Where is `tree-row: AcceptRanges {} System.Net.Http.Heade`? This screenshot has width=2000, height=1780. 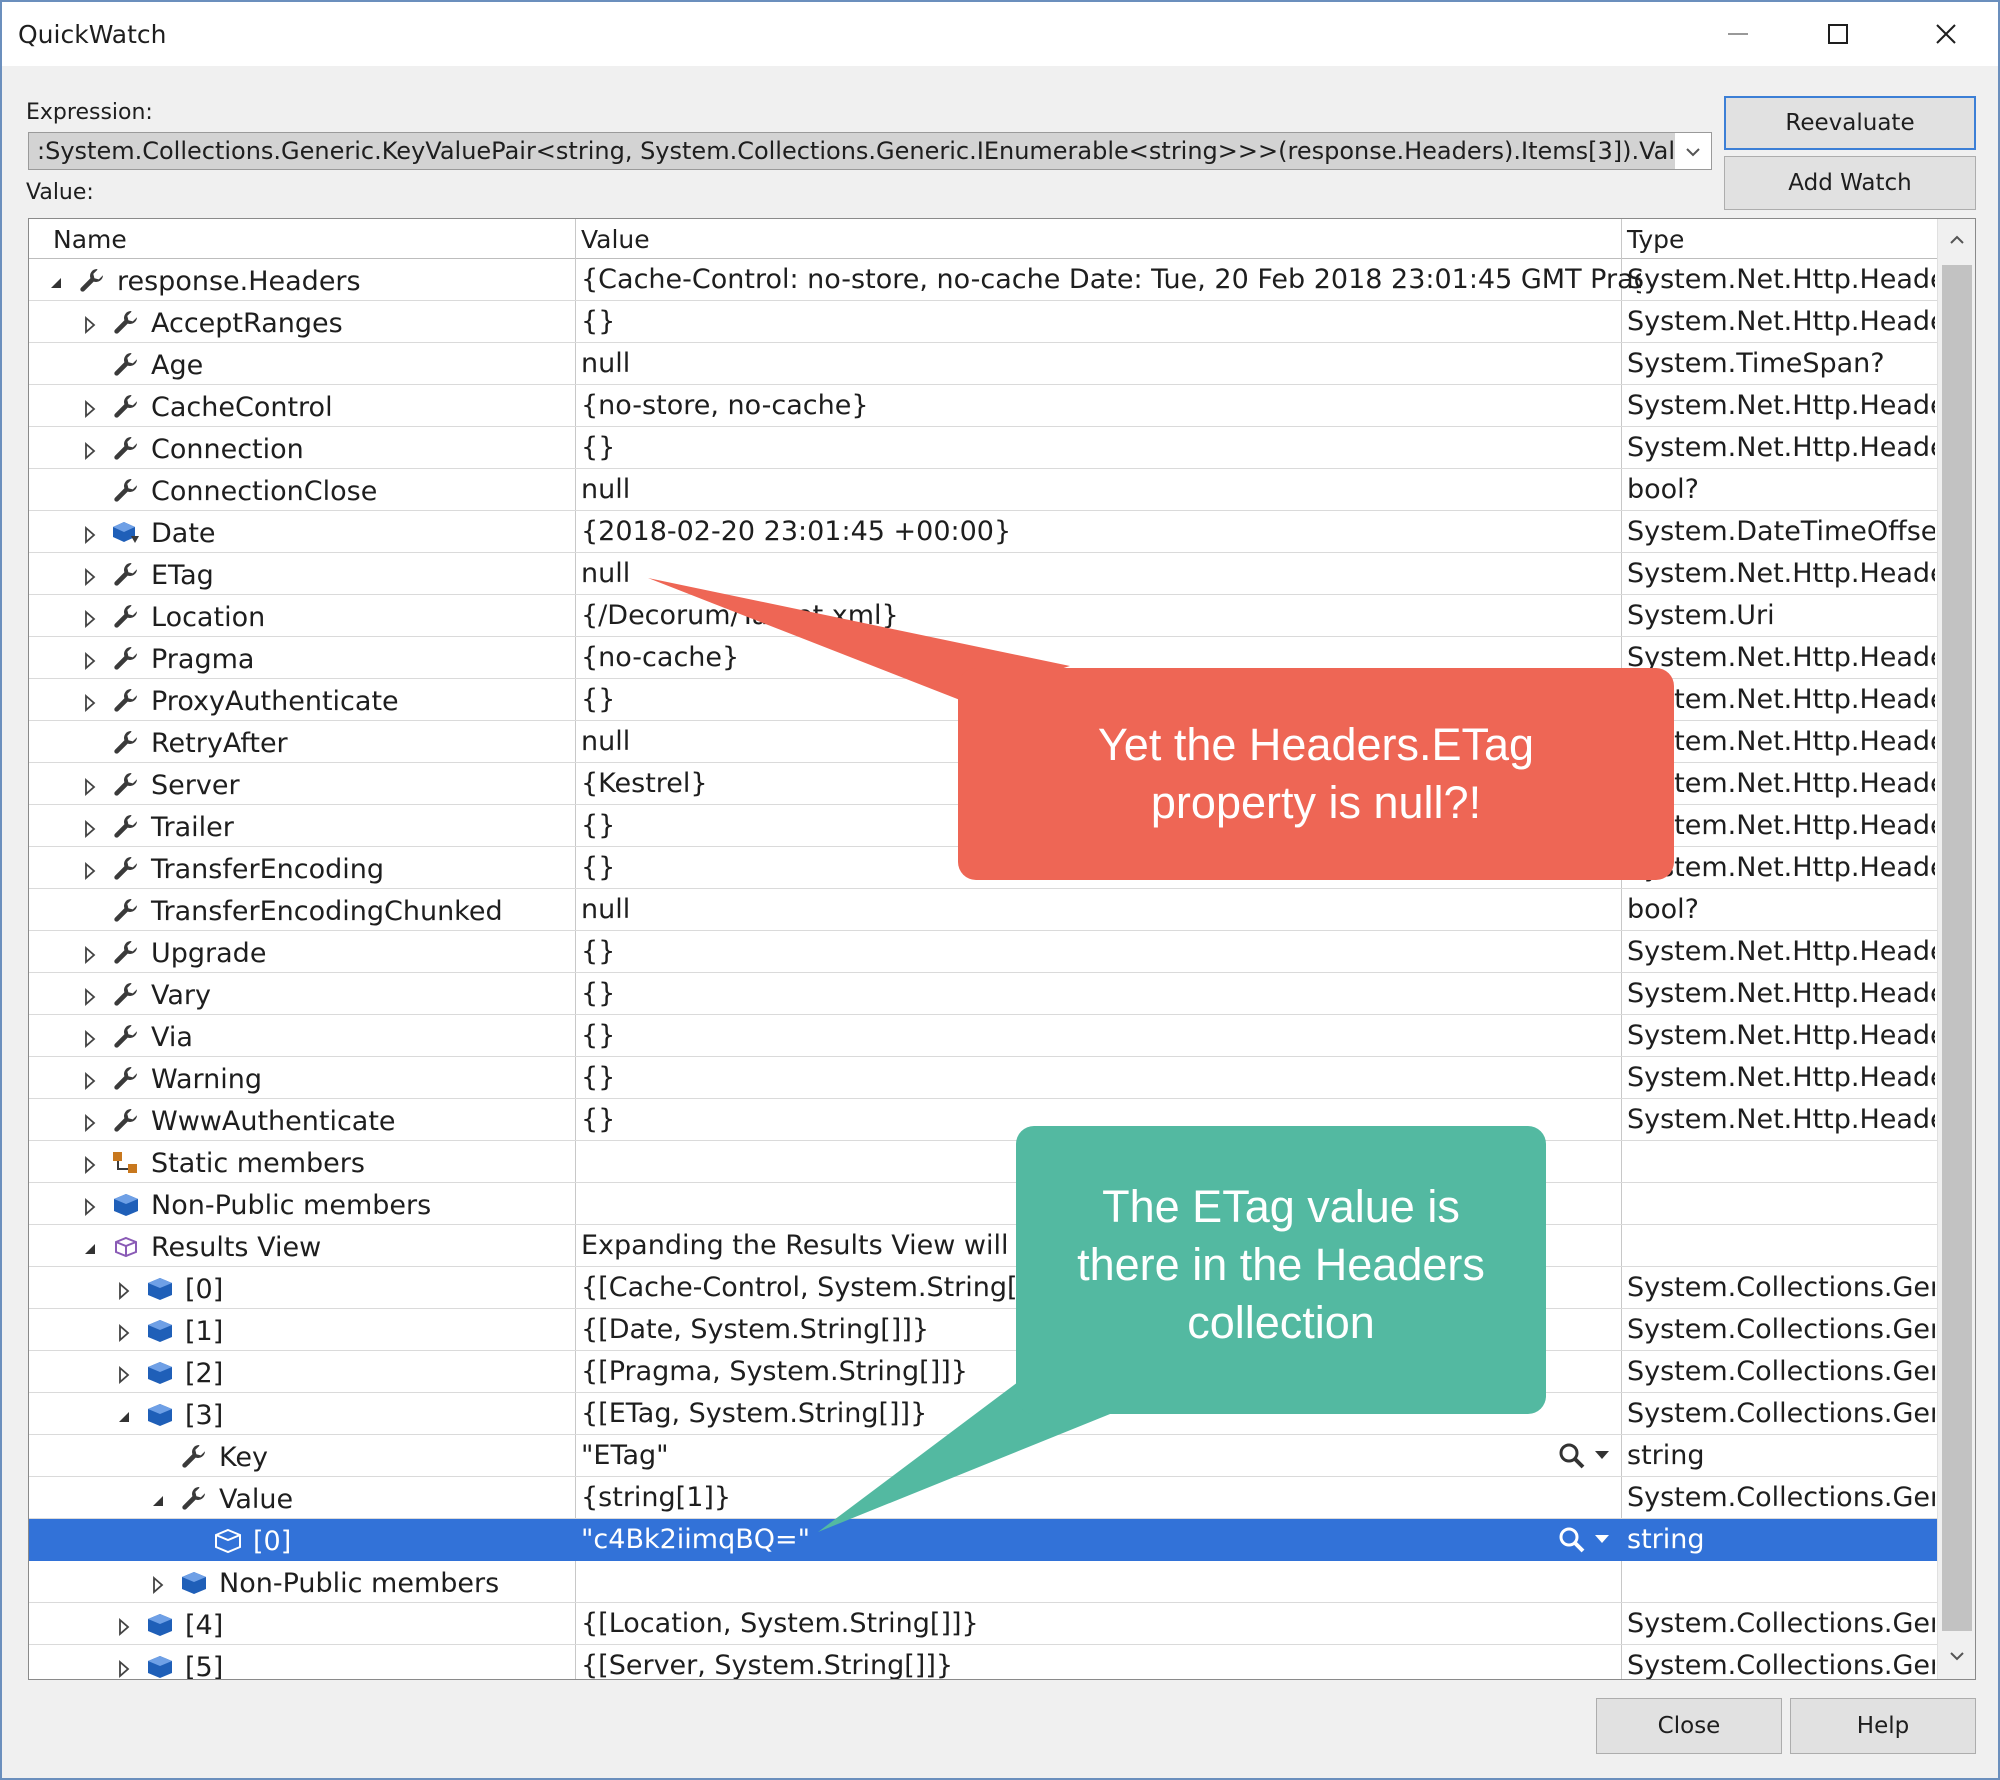 tree-row: AcceptRanges {} System.Net.Http.Heade is located at coordinates (983, 322).